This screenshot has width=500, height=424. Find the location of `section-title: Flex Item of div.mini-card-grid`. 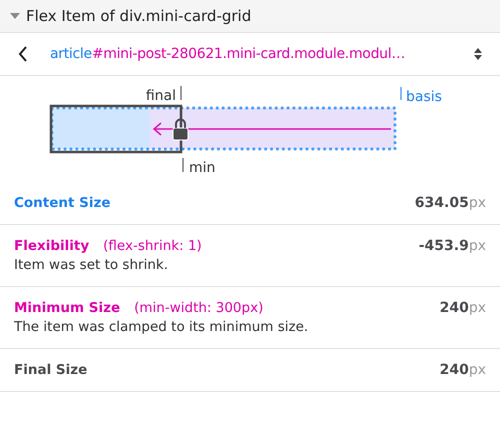

section-title: Flex Item of div.mini-card-grid is located at coordinates (139, 16).